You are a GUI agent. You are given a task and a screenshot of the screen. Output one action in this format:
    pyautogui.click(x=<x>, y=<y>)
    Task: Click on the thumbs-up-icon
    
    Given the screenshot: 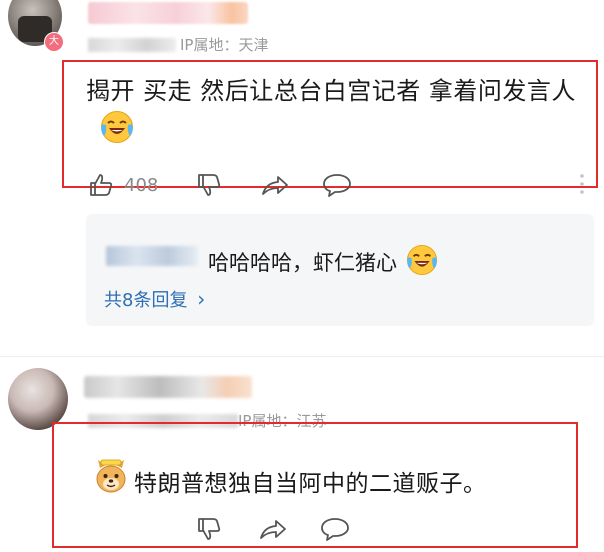 What is the action you would take?
    pyautogui.click(x=101, y=185)
    